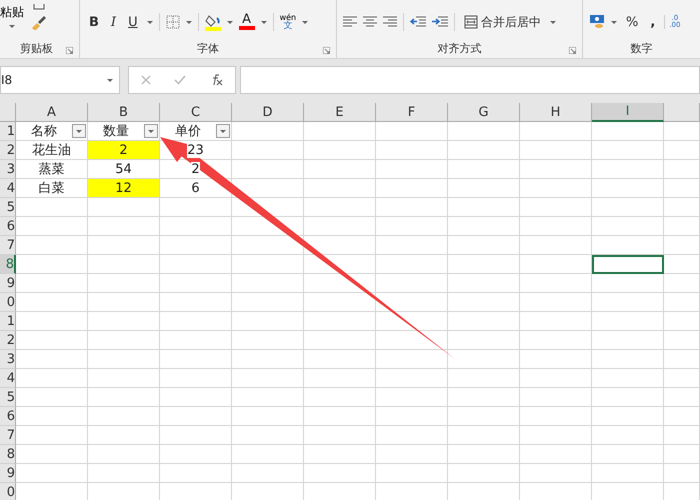 This screenshot has width=700, height=500. What do you see at coordinates (412, 112) in the screenshot?
I see `column-header: F` at bounding box center [412, 112].